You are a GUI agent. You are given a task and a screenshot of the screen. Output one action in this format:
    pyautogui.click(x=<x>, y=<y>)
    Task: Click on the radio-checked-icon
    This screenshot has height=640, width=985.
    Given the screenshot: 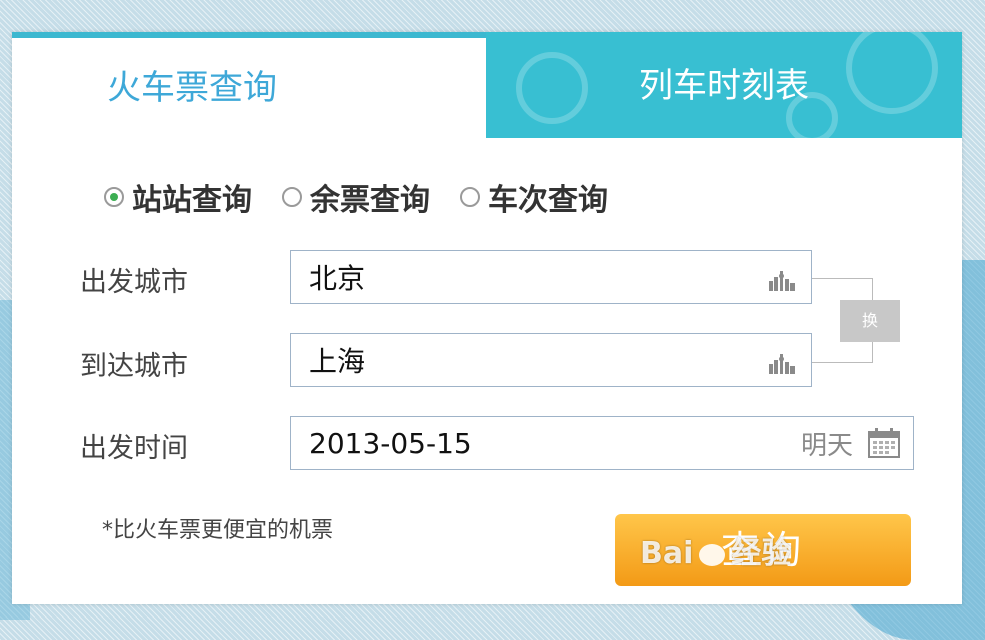 What is the action you would take?
    pyautogui.click(x=114, y=197)
    